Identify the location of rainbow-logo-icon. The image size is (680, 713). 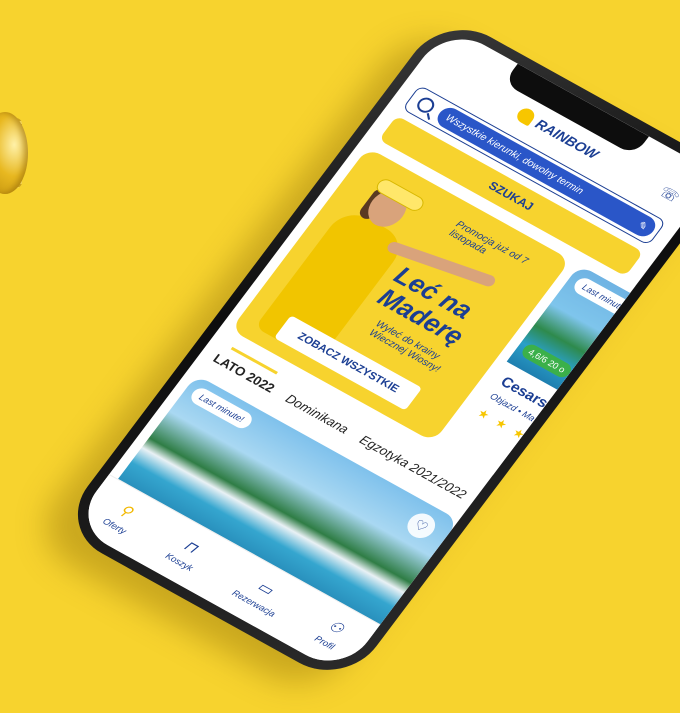
(525, 116).